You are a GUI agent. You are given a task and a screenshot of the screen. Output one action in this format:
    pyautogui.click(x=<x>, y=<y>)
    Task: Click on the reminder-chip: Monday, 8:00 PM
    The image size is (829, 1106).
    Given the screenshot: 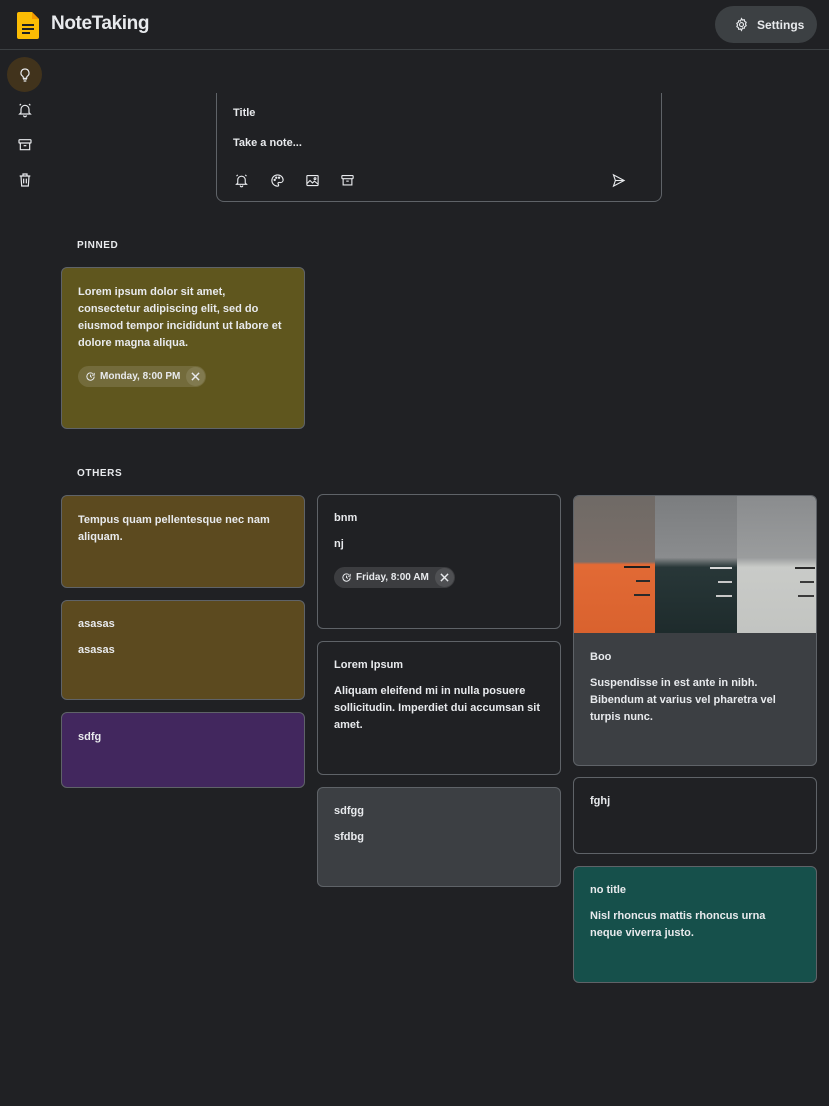 What is the action you would take?
    pyautogui.click(x=142, y=376)
    